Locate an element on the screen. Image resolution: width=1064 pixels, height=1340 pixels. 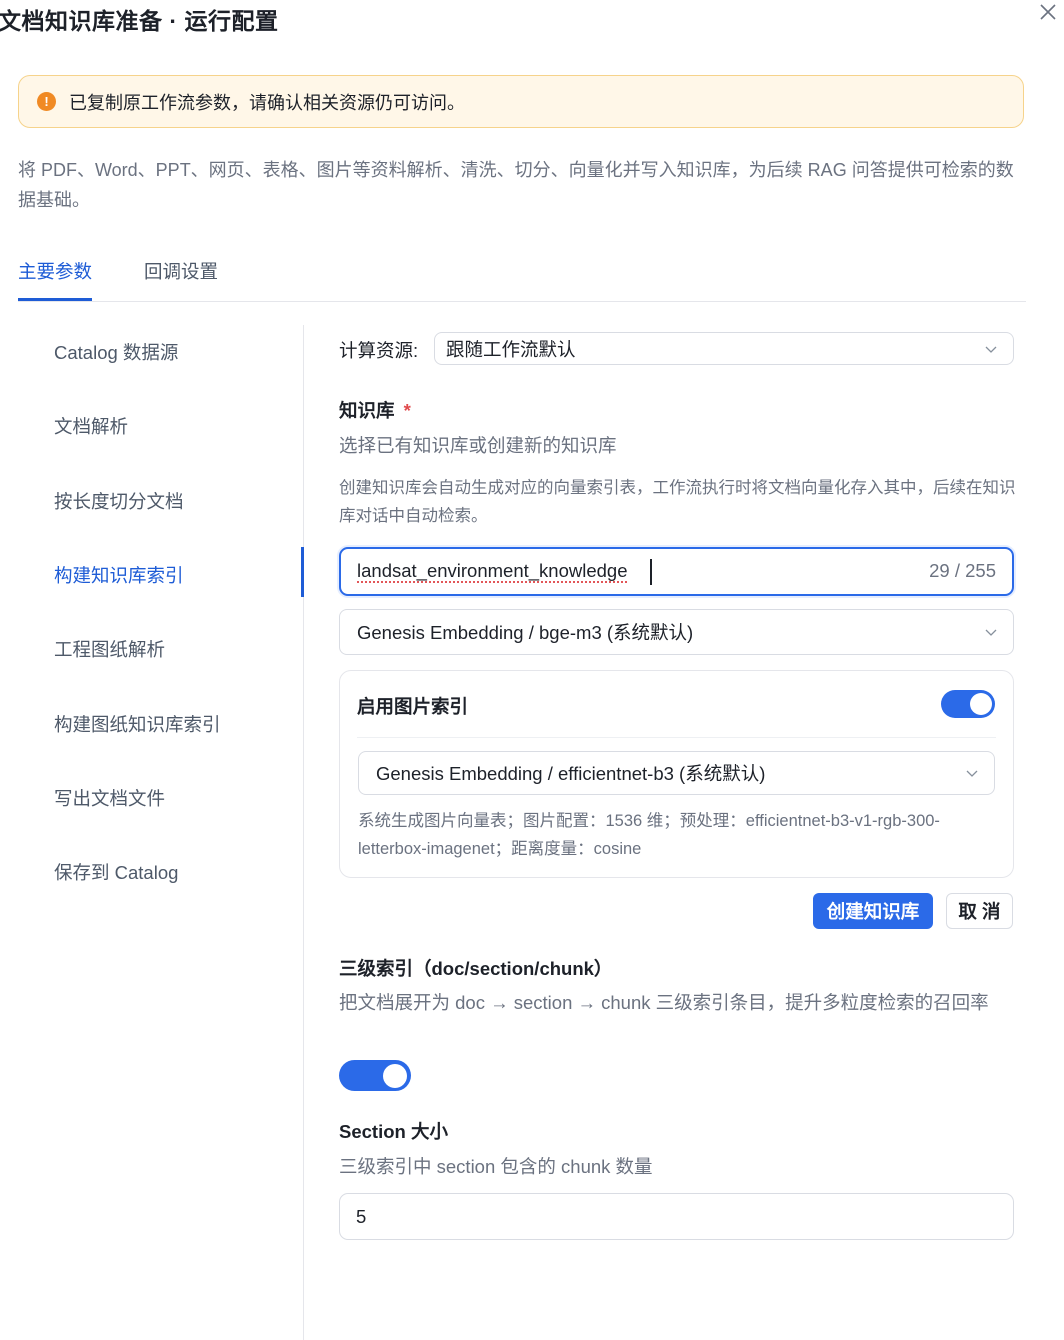
required-mark: * is located at coordinates (407, 410).